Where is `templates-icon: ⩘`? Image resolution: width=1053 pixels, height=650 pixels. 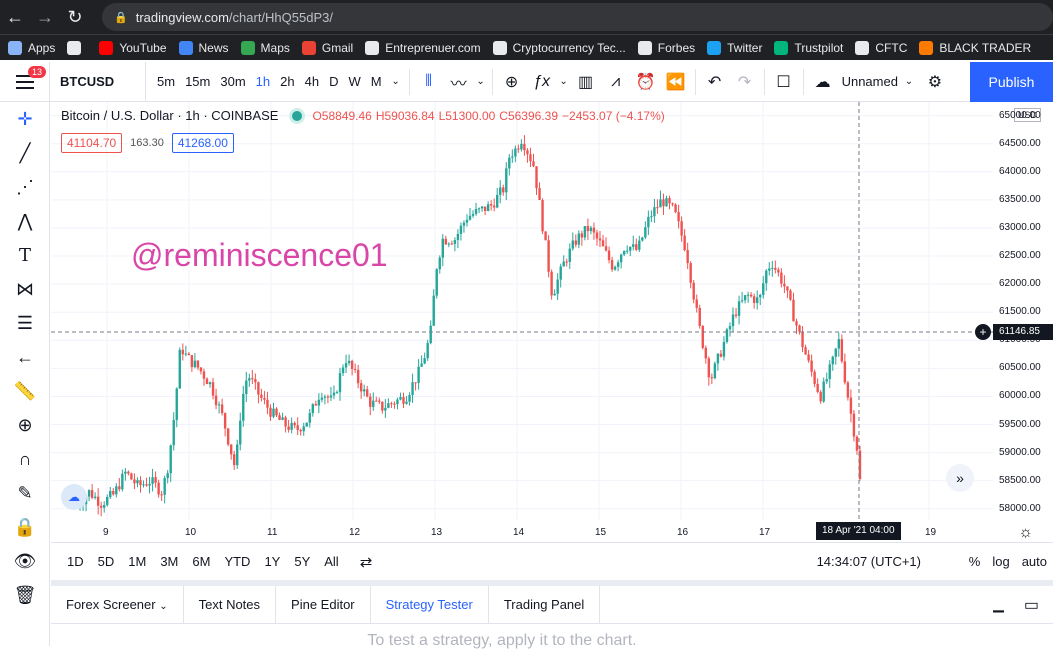 templates-icon: ⩘ is located at coordinates (616, 82).